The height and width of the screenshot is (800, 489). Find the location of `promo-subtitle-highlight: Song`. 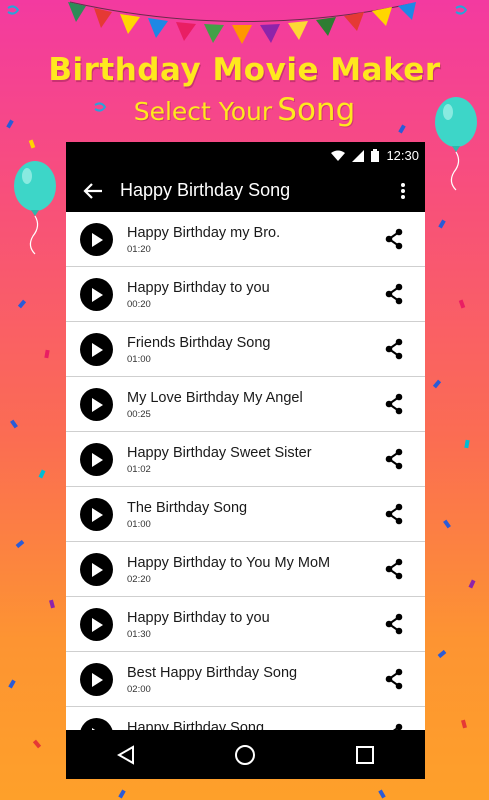

promo-subtitle-highlight: Song is located at coordinates (316, 110).